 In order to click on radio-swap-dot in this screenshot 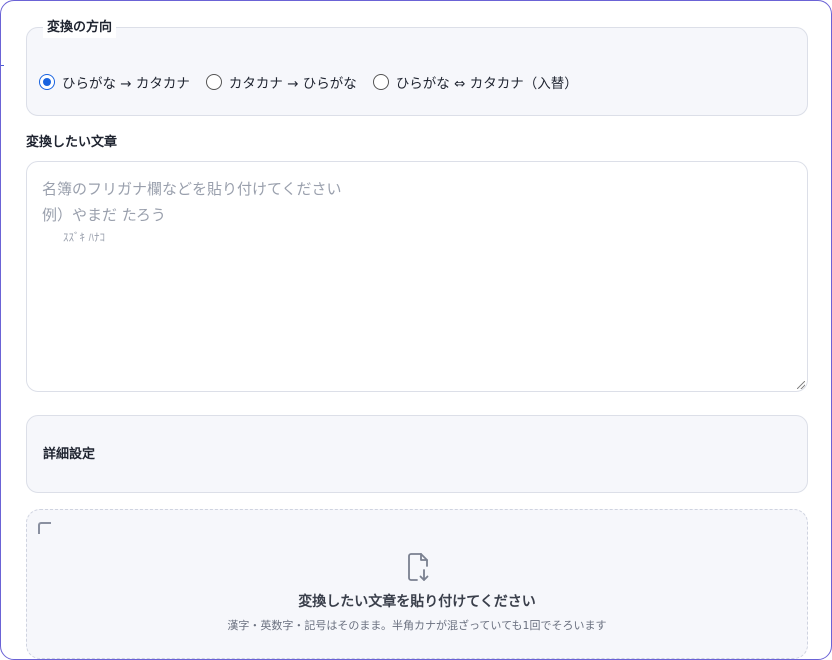, I will do `click(380, 82)`.